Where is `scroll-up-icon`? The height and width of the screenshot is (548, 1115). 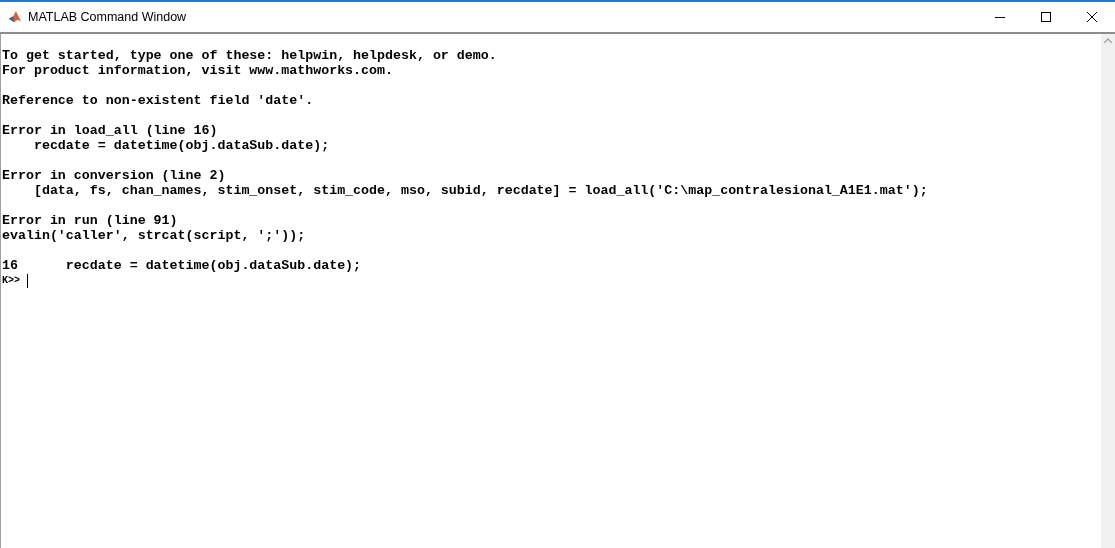
scroll-up-icon is located at coordinates (1108, 40).